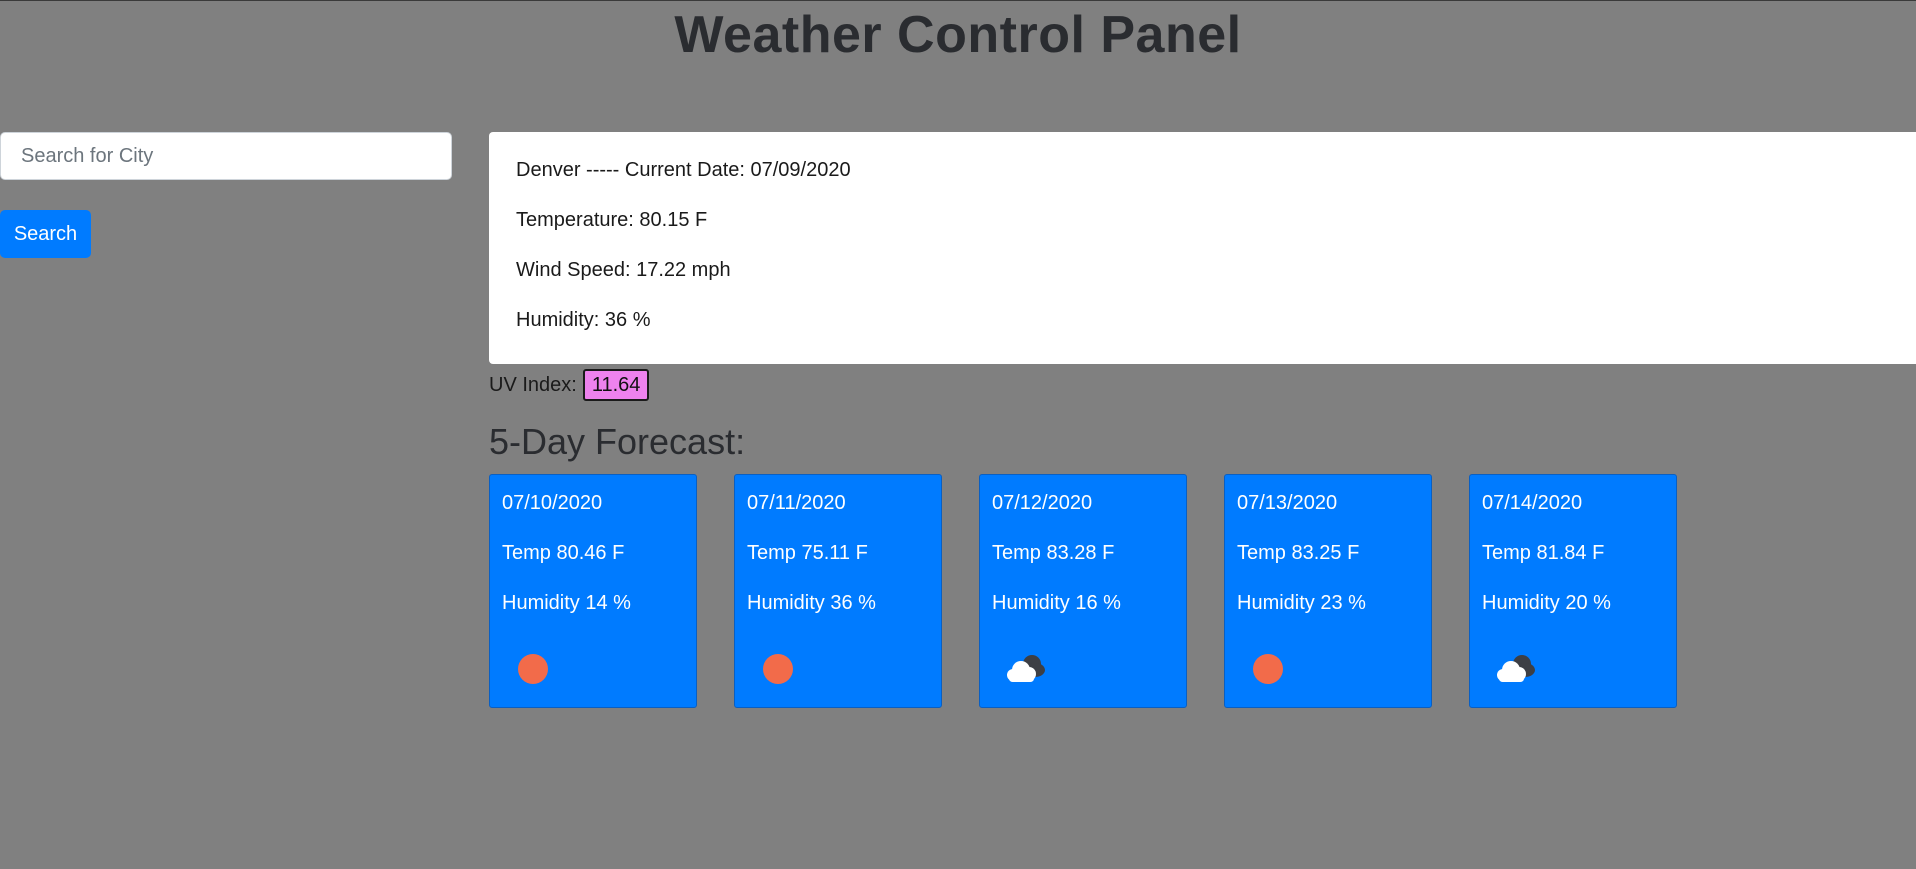  I want to click on forecast-date: 07/10/2020, so click(552, 503).